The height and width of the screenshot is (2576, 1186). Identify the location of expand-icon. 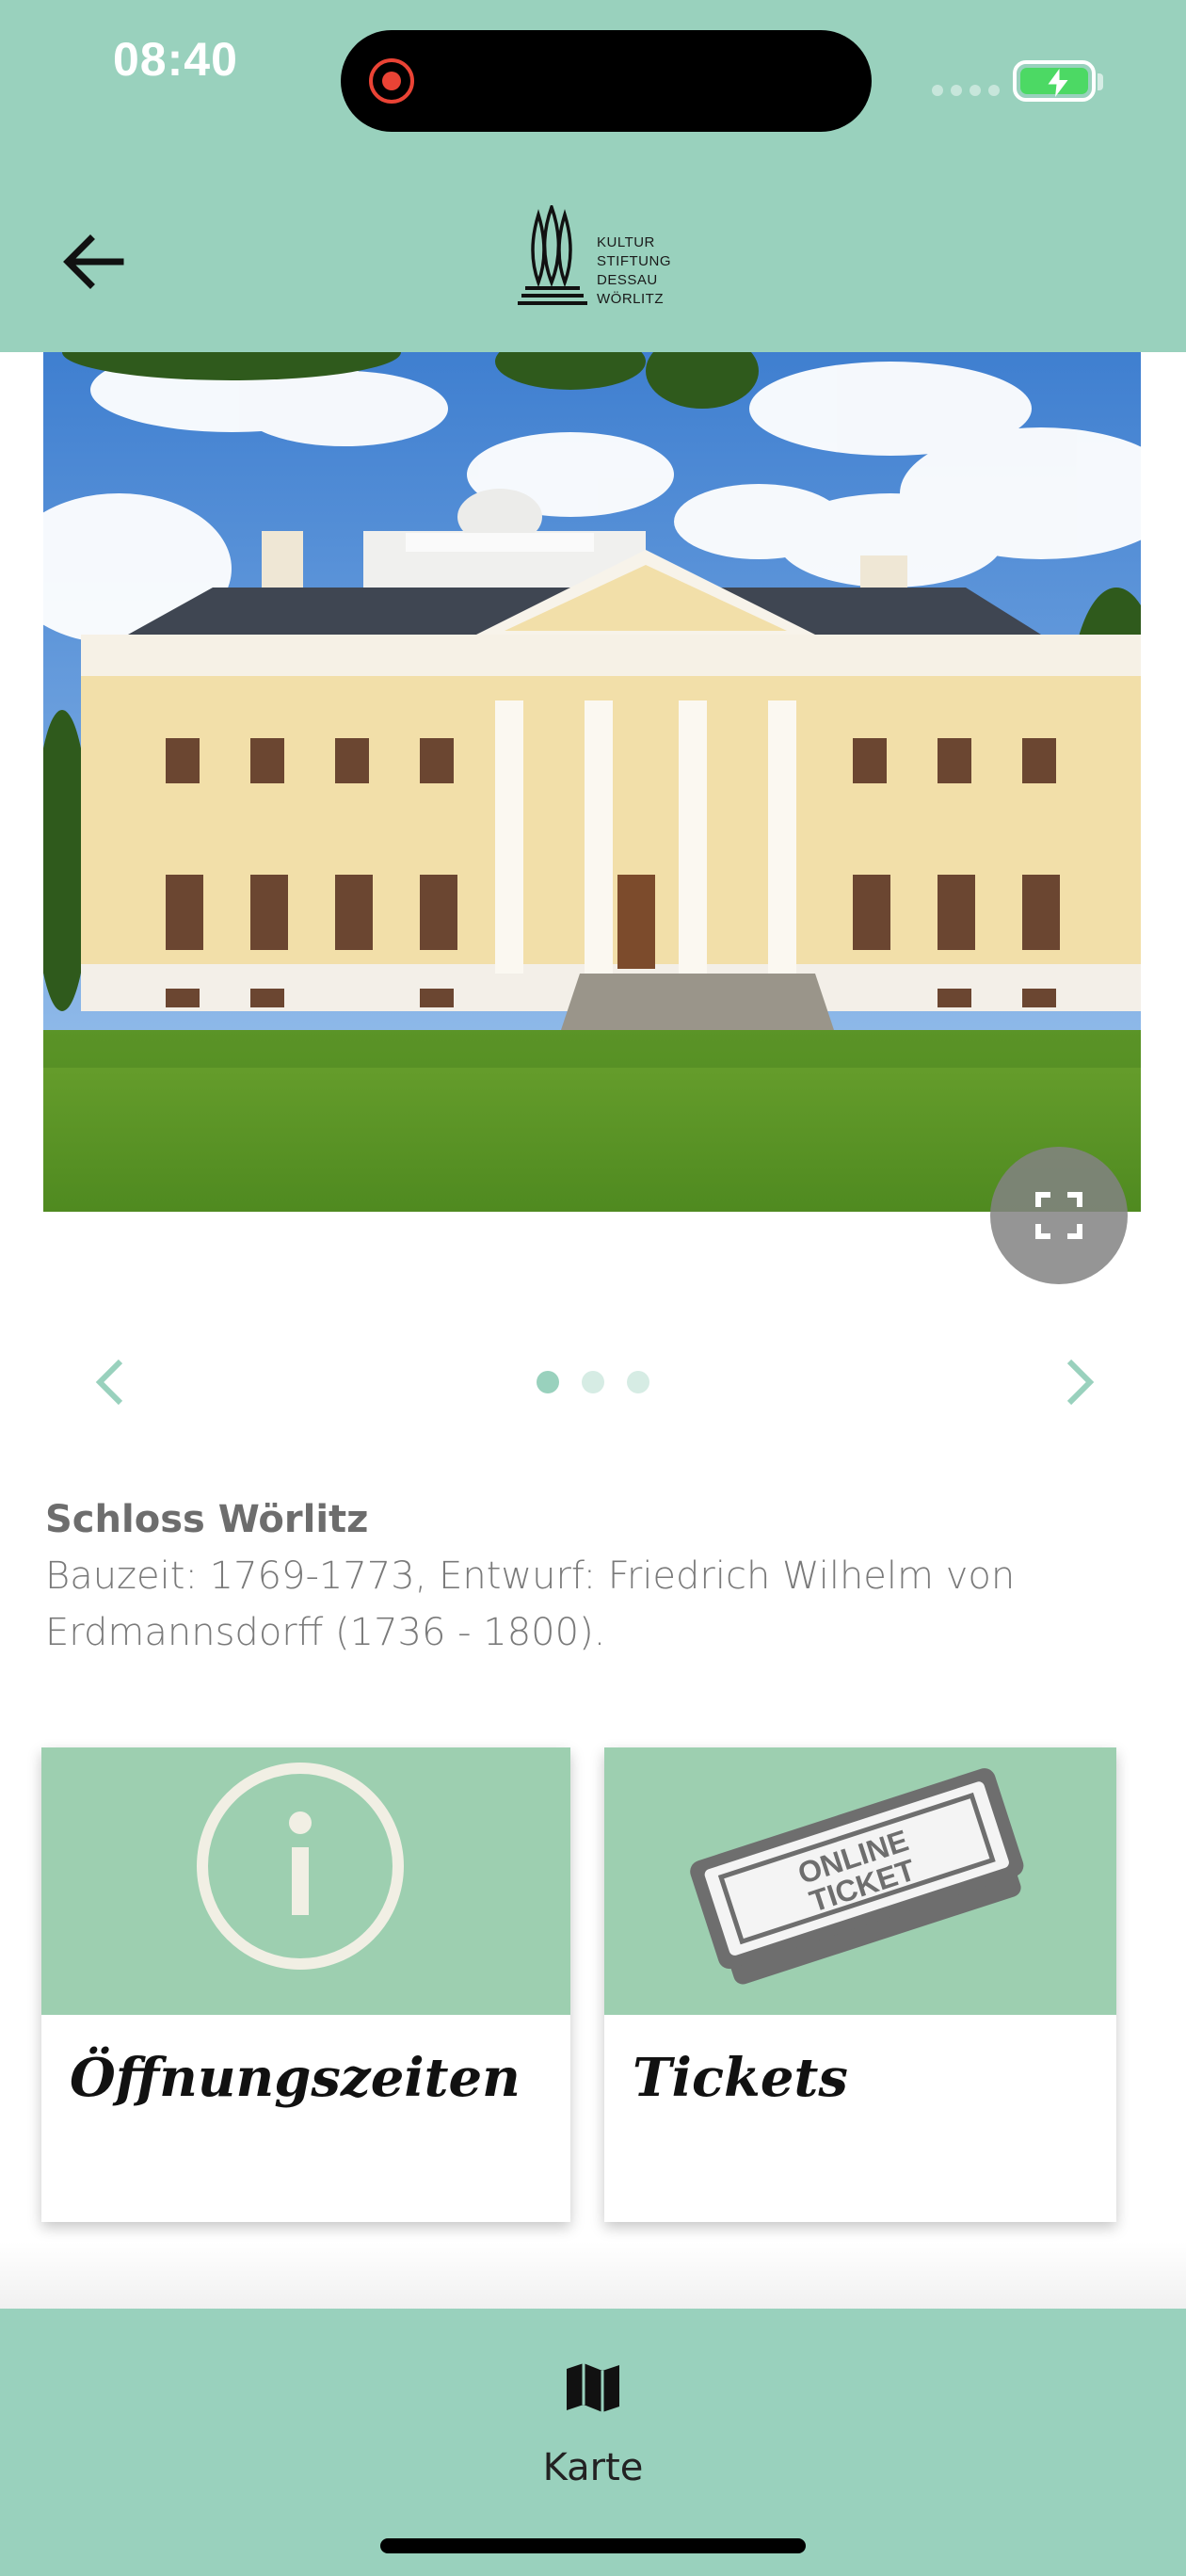
(1058, 1215).